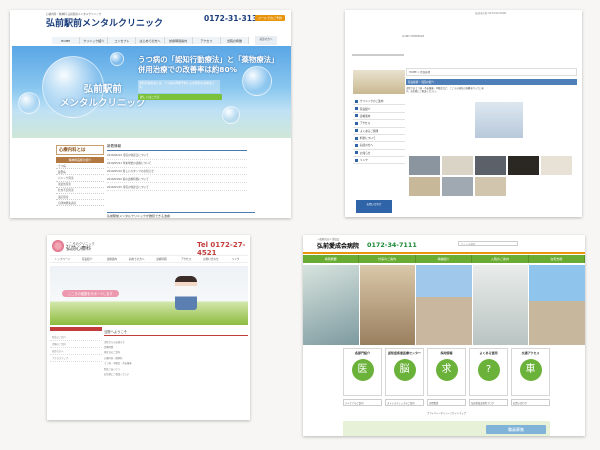 This screenshot has width=600, height=450. I want to click on sidebar-item: 自律神経失調症, so click(80, 203).